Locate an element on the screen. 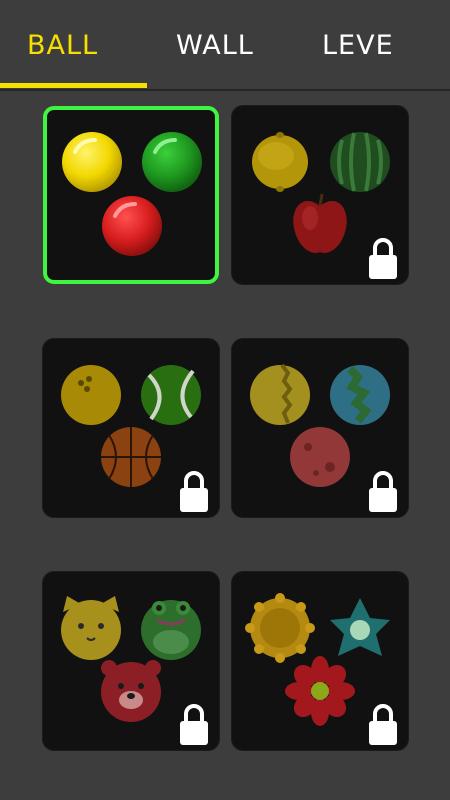  lemon-ball is located at coordinates (280, 162).